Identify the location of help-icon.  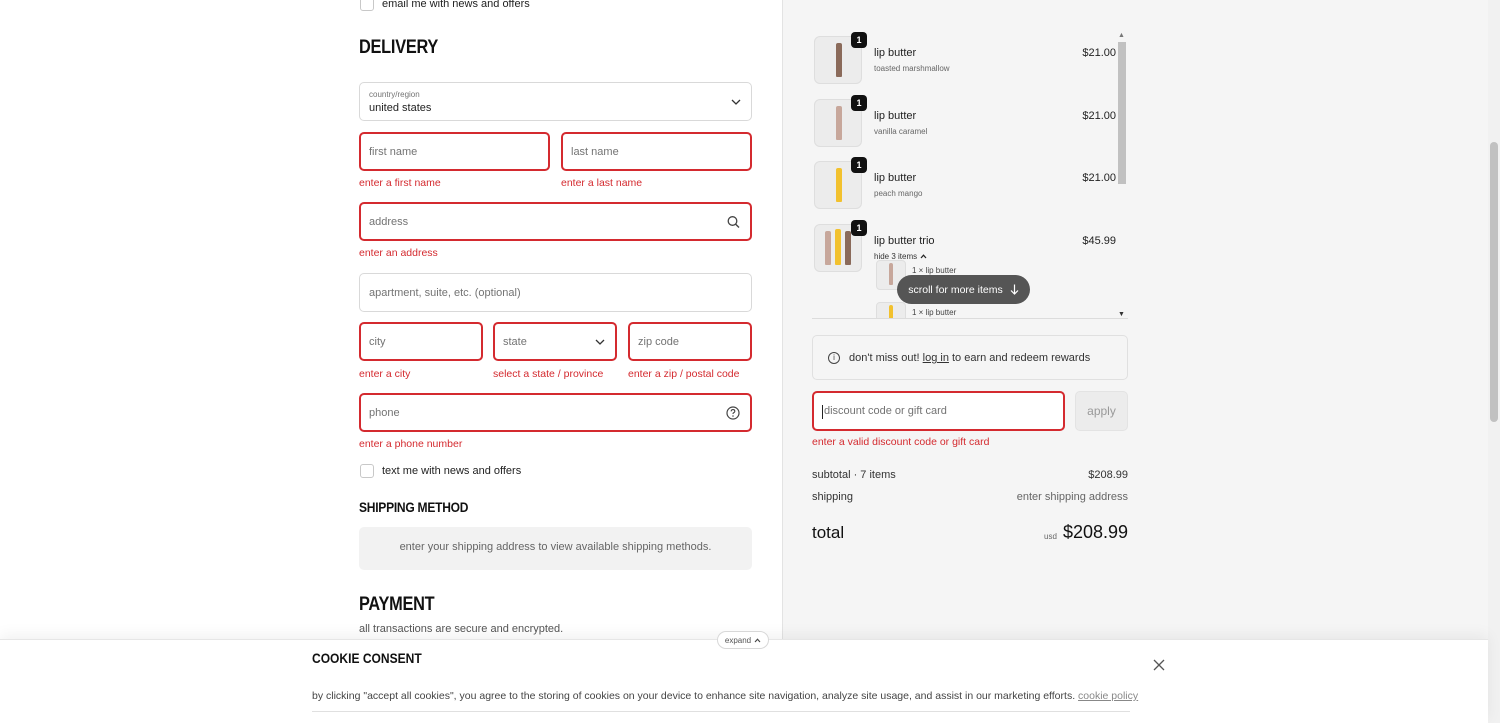
(733, 412).